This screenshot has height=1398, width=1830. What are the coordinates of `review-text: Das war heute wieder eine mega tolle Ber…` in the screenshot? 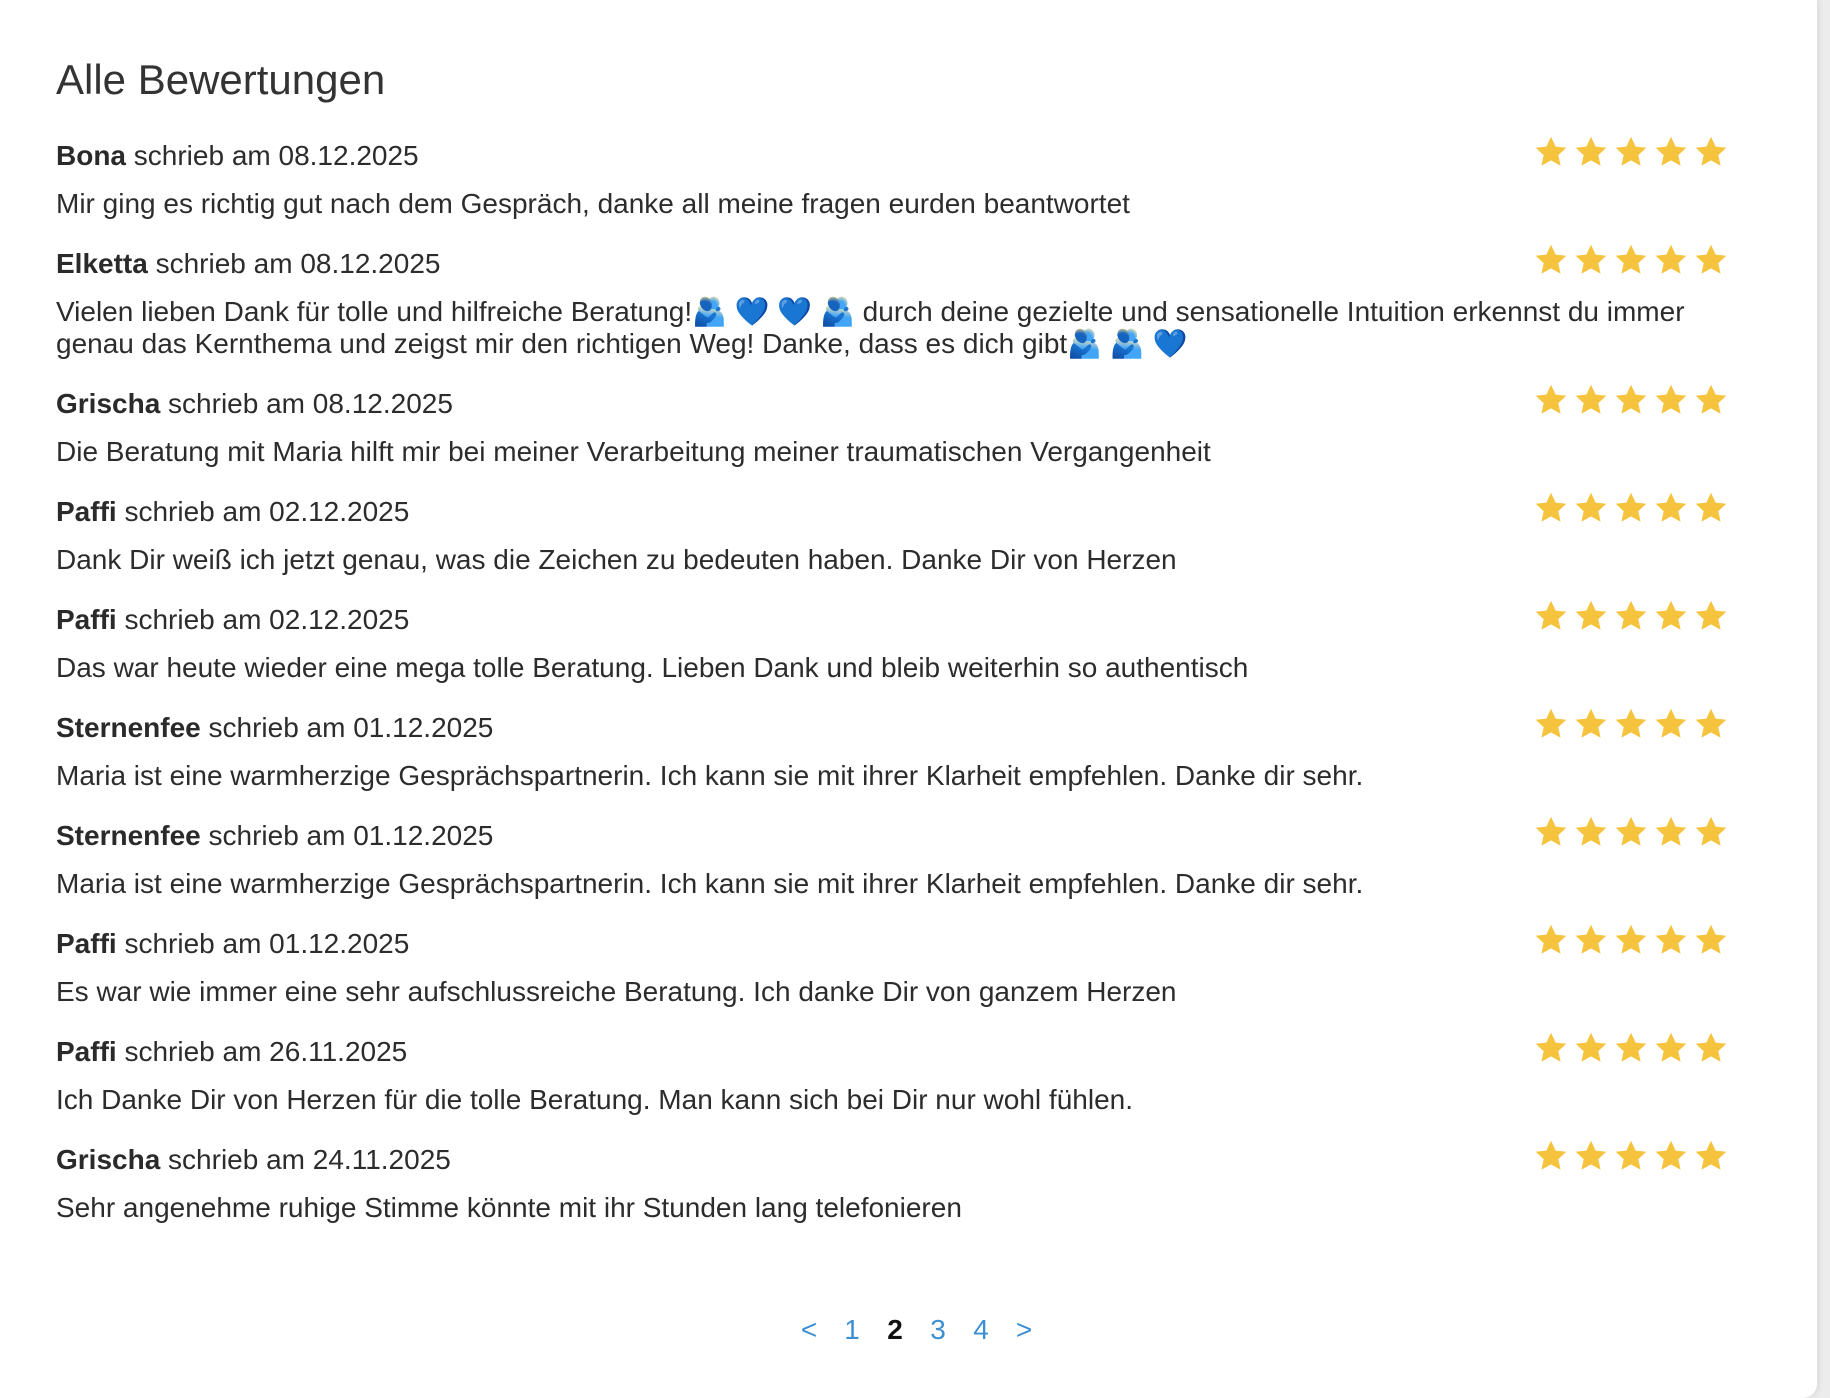 It's located at (652, 667).